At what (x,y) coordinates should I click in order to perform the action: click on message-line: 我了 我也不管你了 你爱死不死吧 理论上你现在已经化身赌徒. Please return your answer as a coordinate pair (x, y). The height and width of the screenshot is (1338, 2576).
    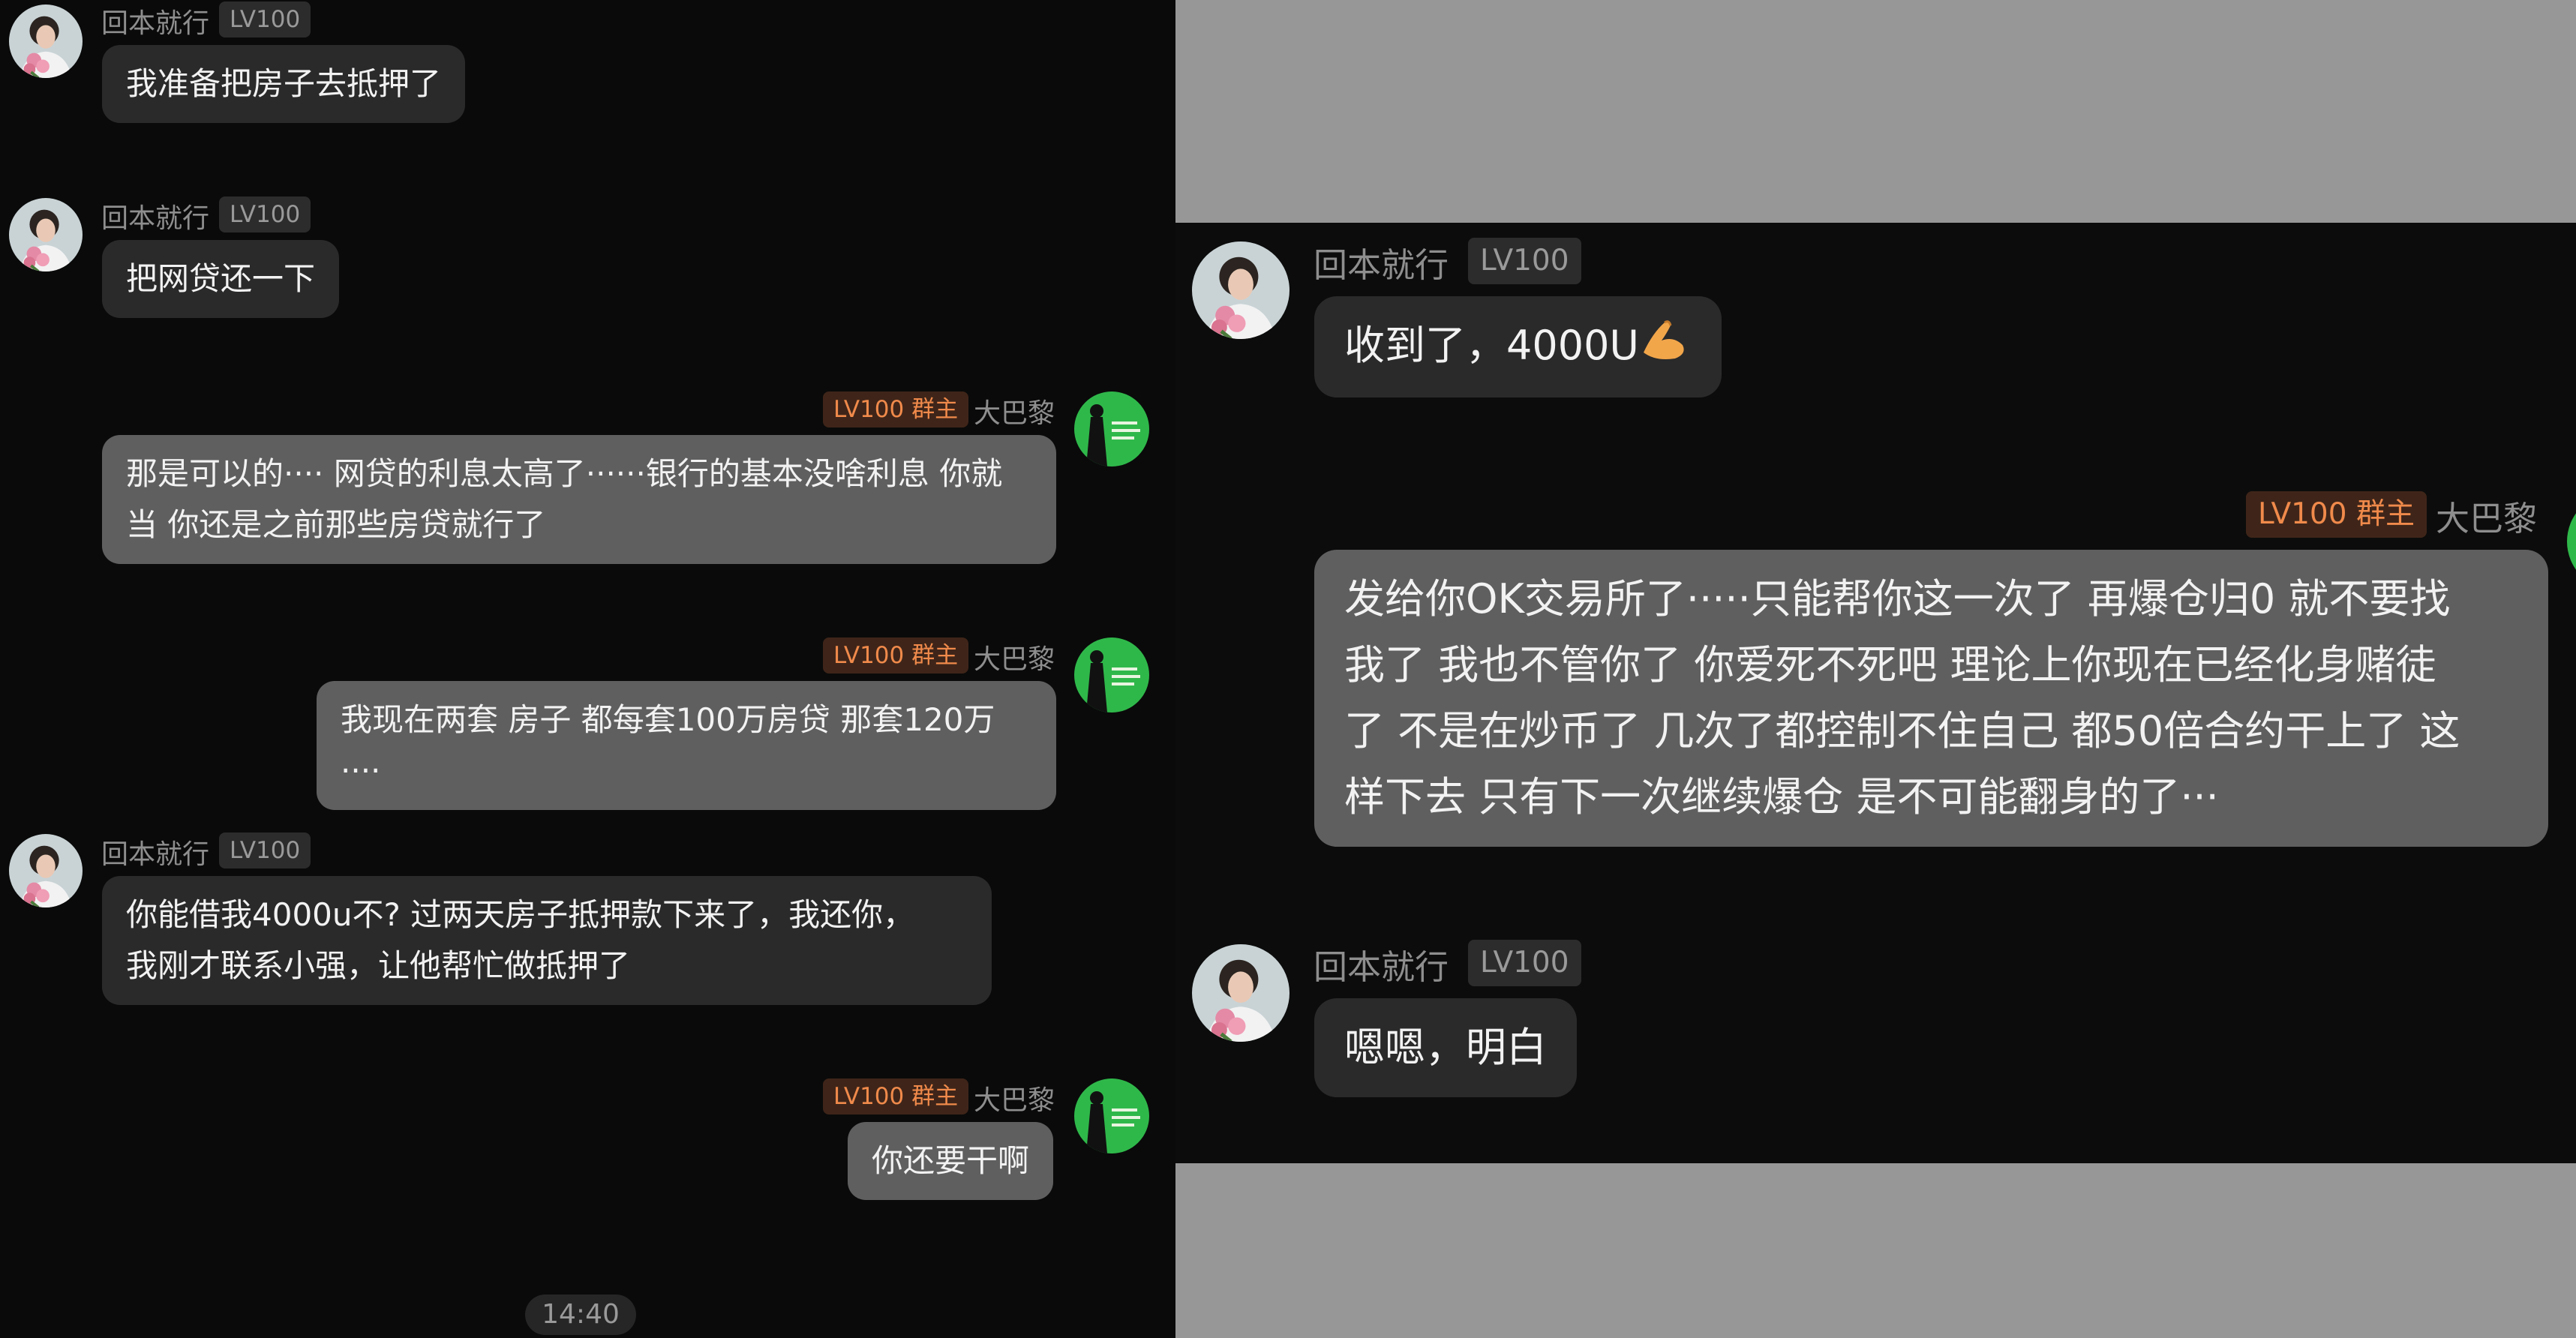
    Looking at the image, I should click on (1890, 664).